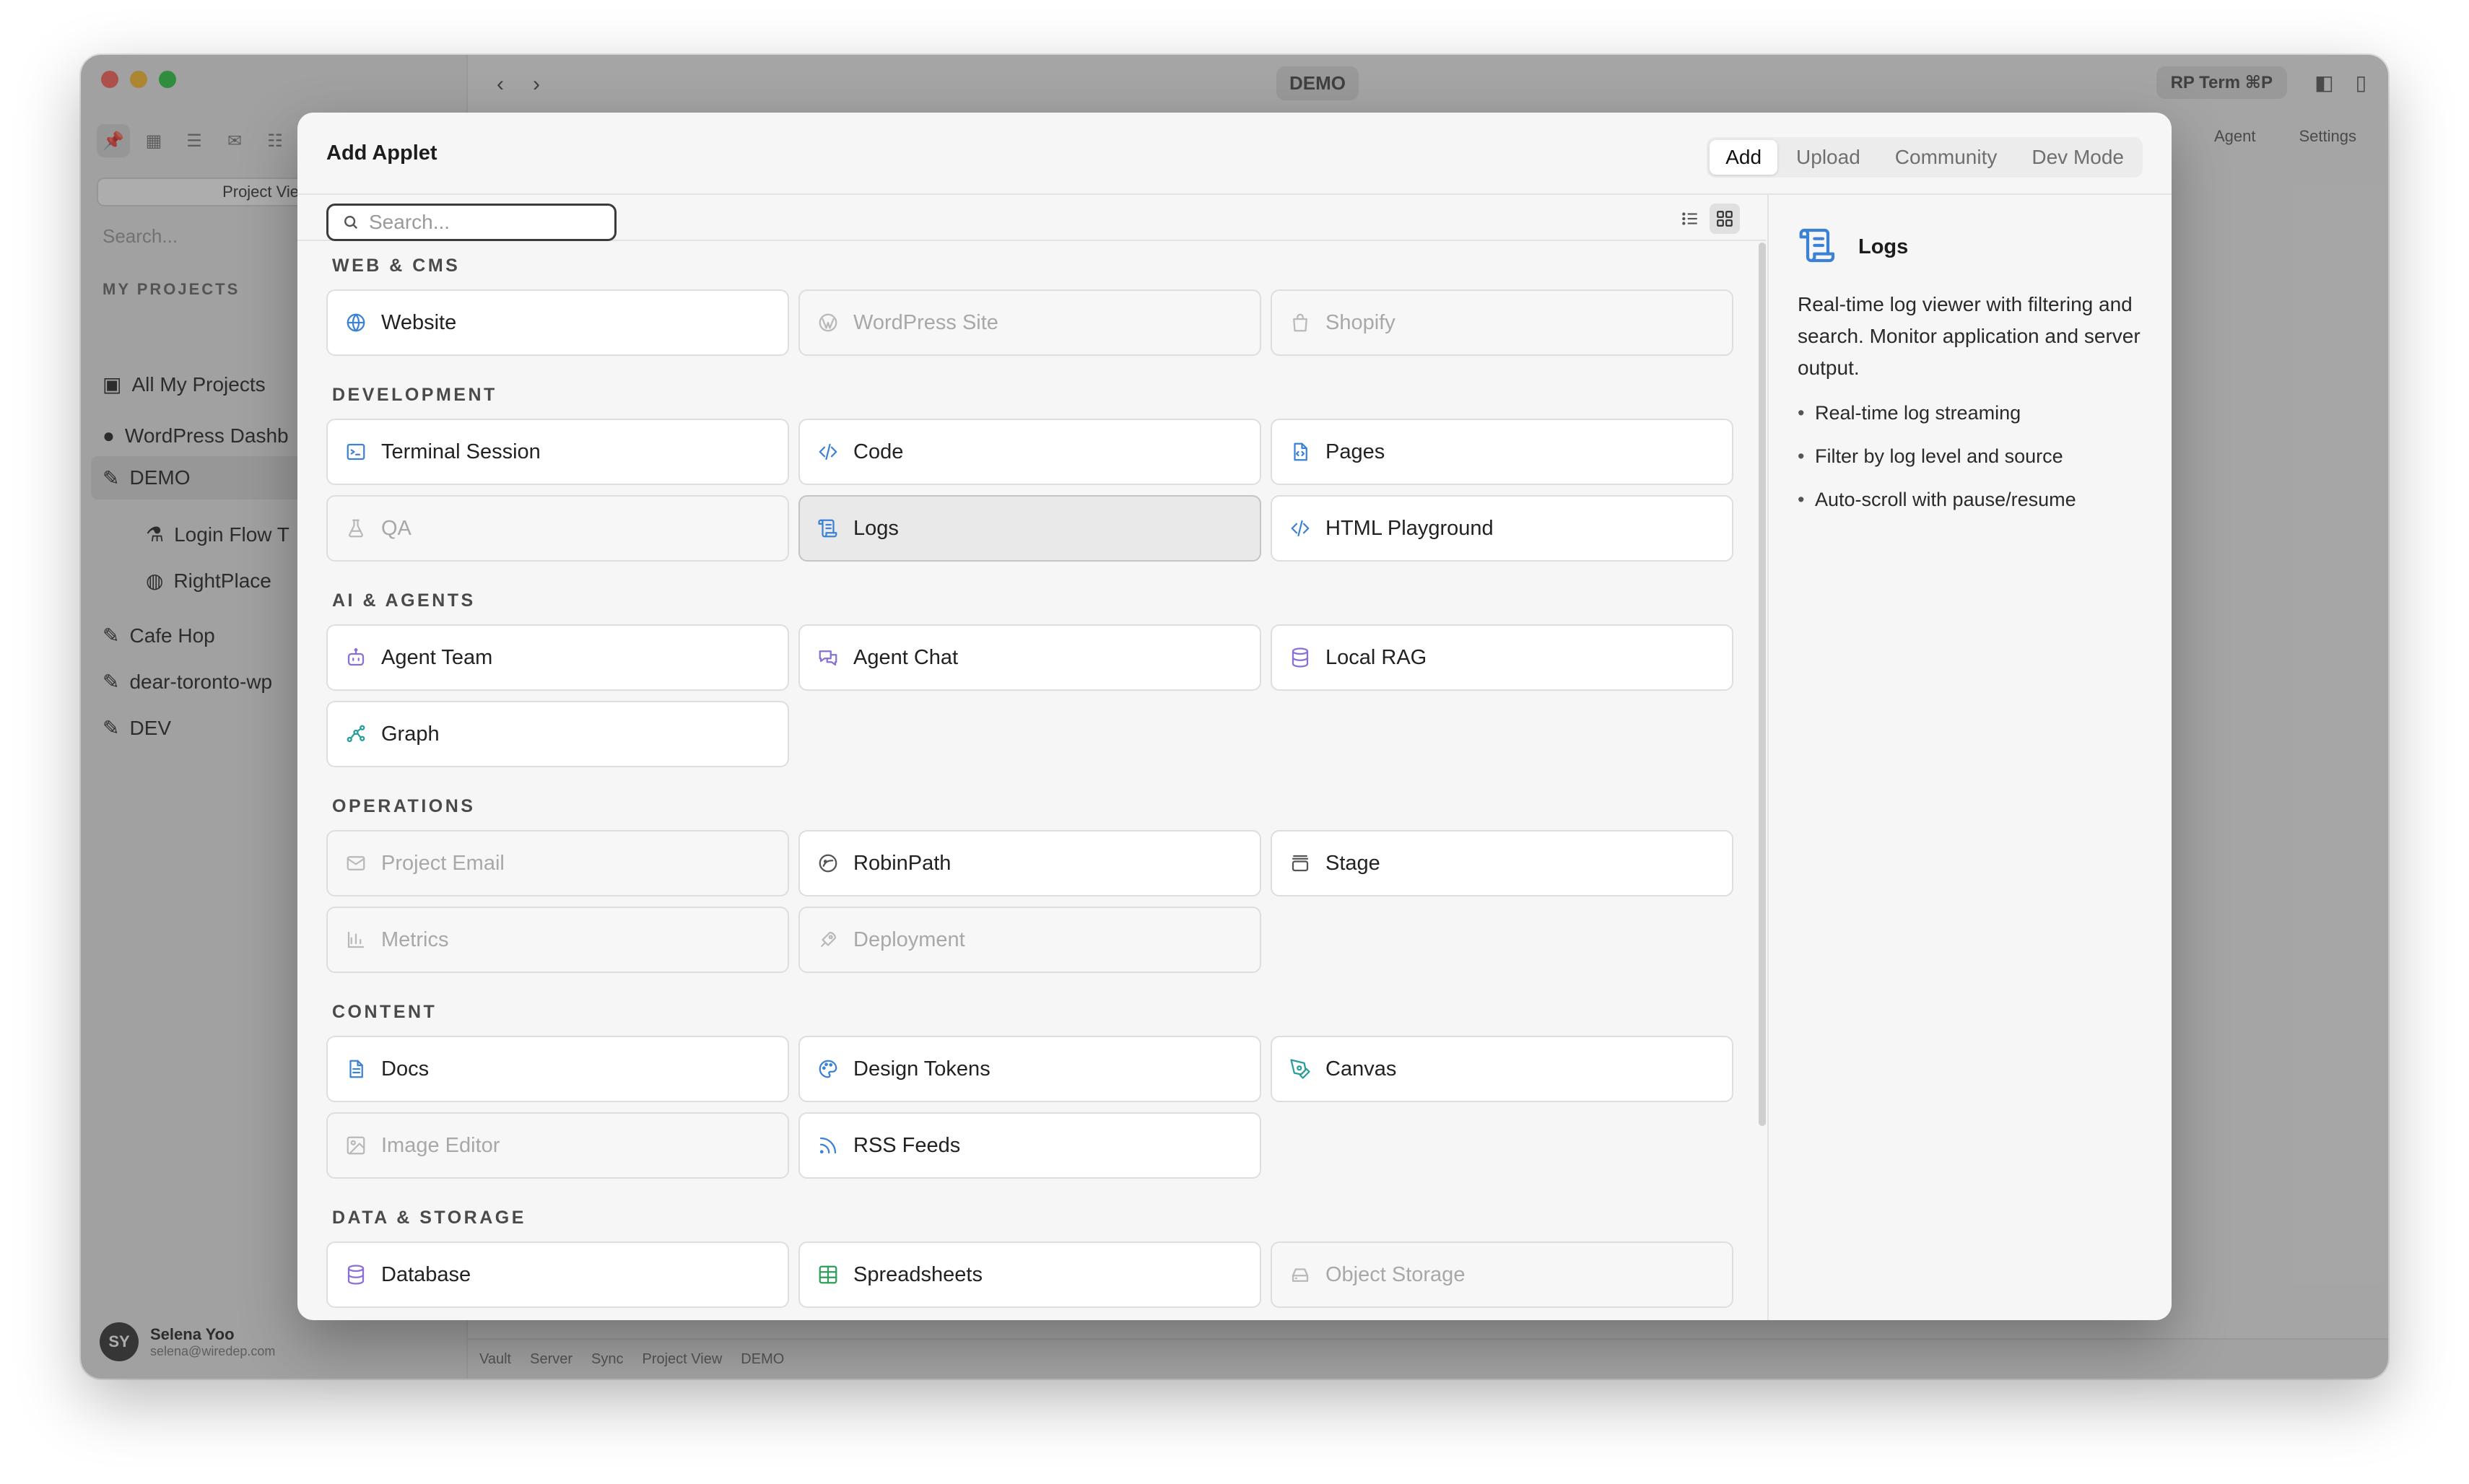 Image resolution: width=2469 pixels, height=1484 pixels. What do you see at coordinates (828, 1145) in the screenshot?
I see `rss-icon` at bounding box center [828, 1145].